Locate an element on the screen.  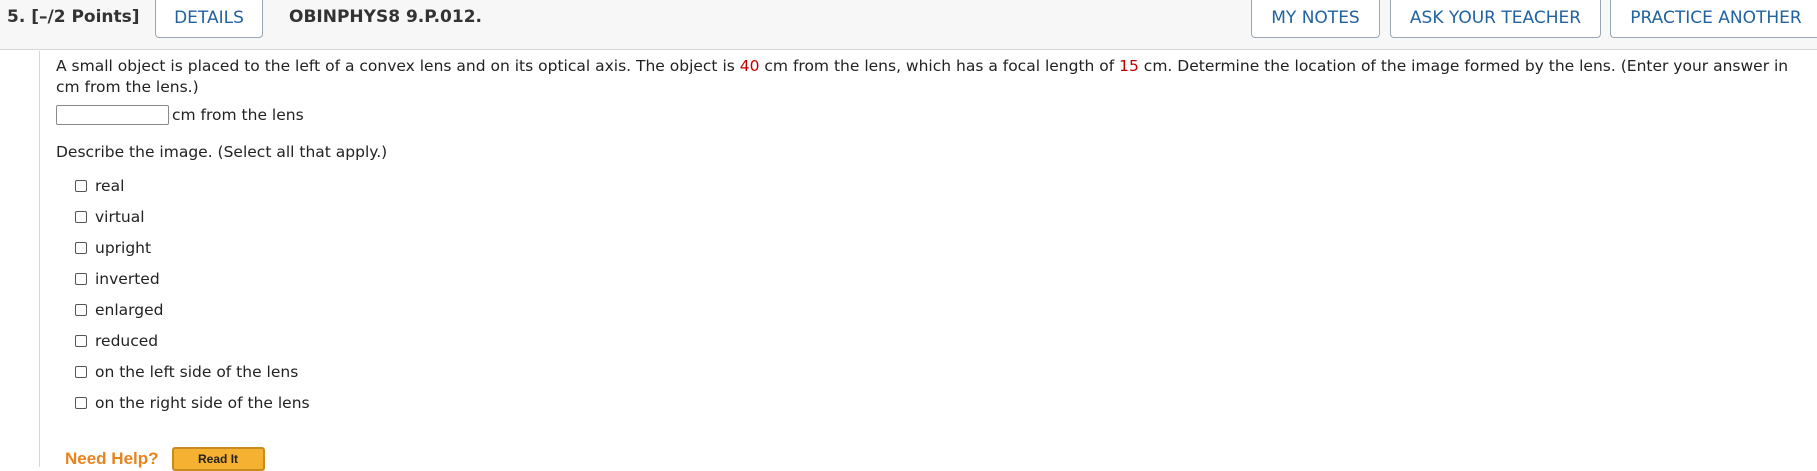
option-label: real is located at coordinates (110, 185).